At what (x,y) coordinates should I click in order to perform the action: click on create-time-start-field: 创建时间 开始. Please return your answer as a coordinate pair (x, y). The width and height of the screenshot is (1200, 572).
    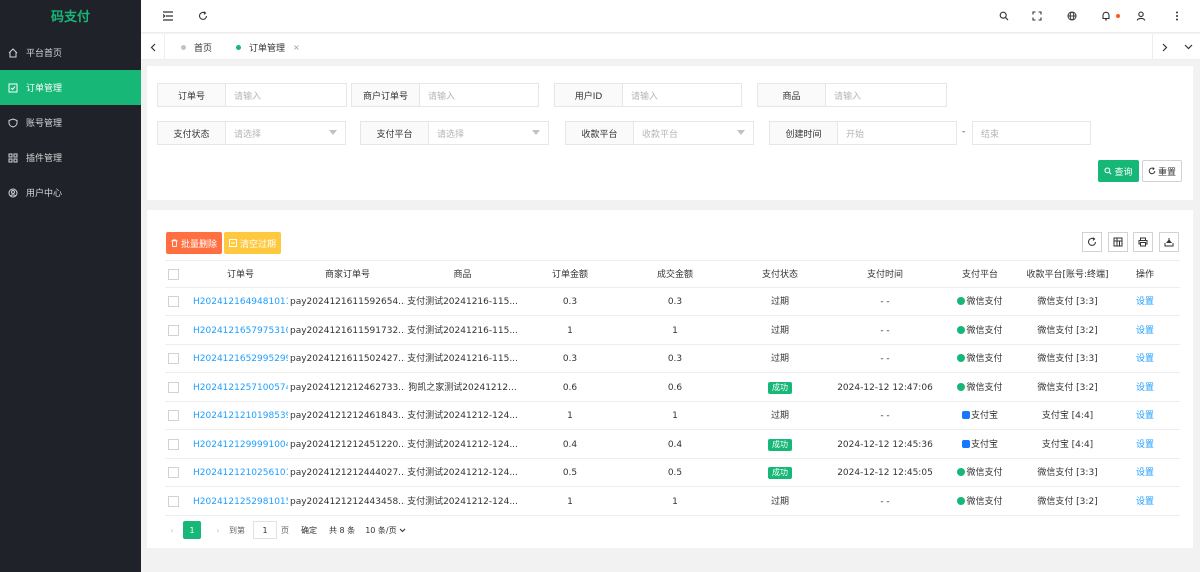
    Looking at the image, I should click on (863, 133).